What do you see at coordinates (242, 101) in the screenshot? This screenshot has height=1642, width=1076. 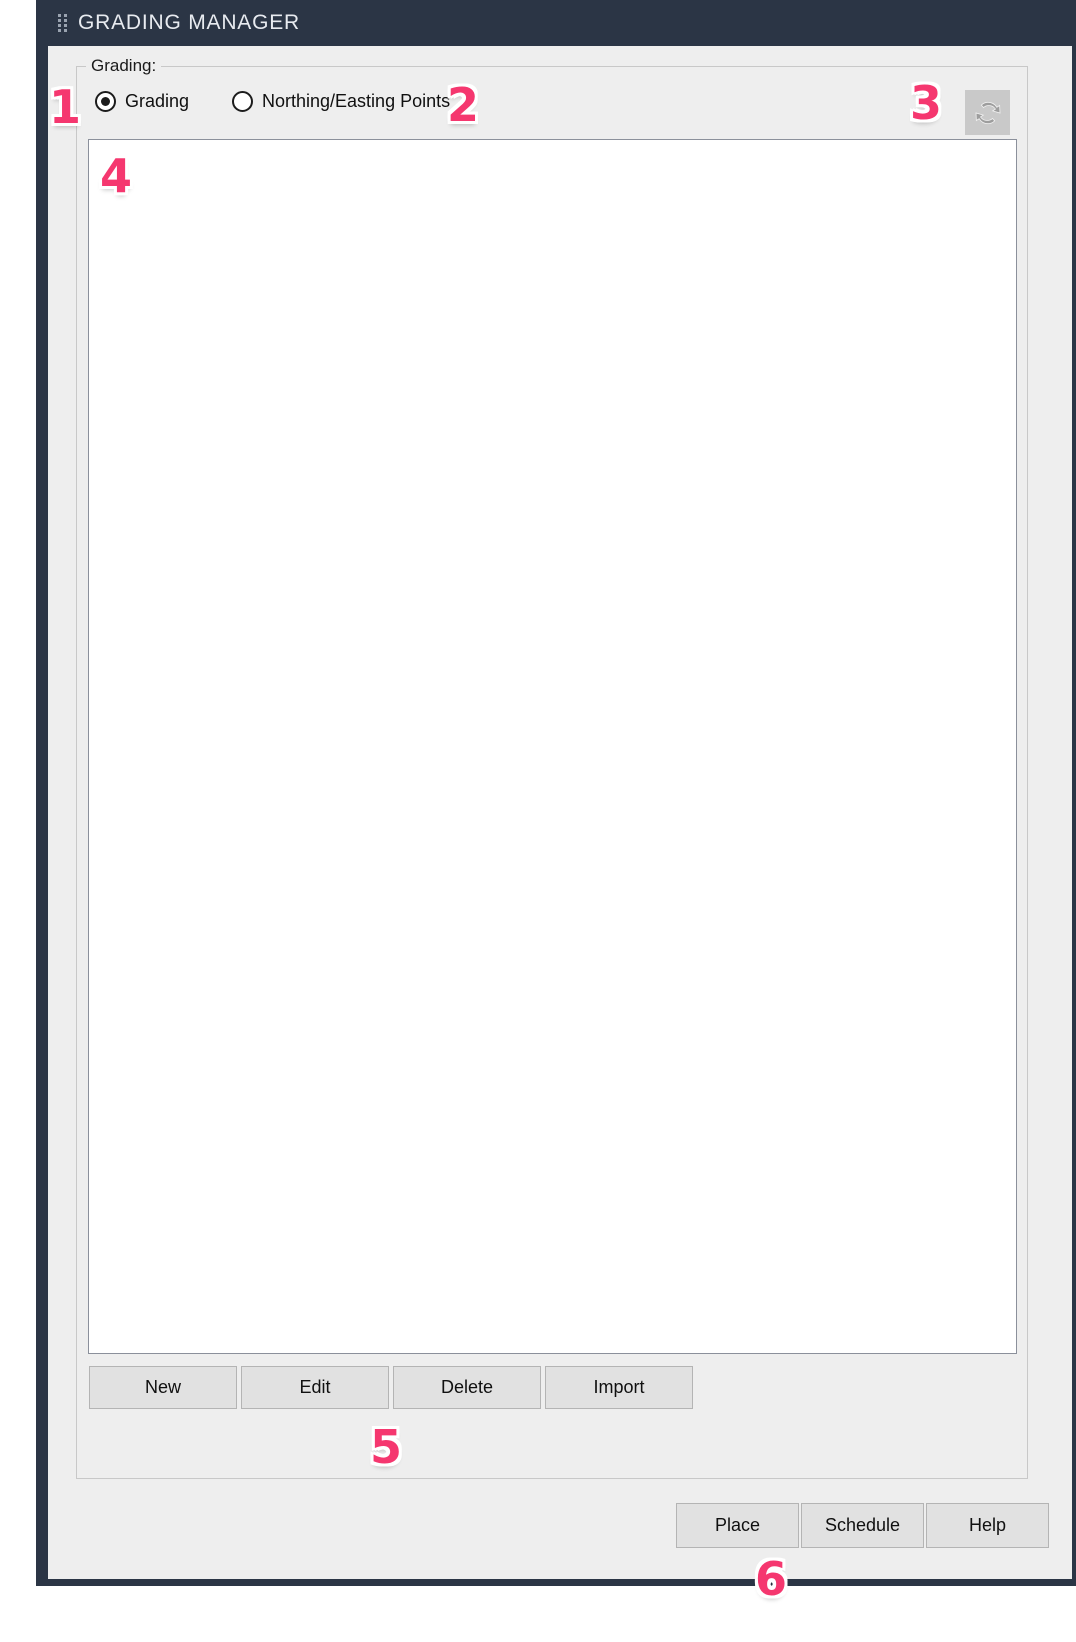 I see `radio-unselected-icon` at bounding box center [242, 101].